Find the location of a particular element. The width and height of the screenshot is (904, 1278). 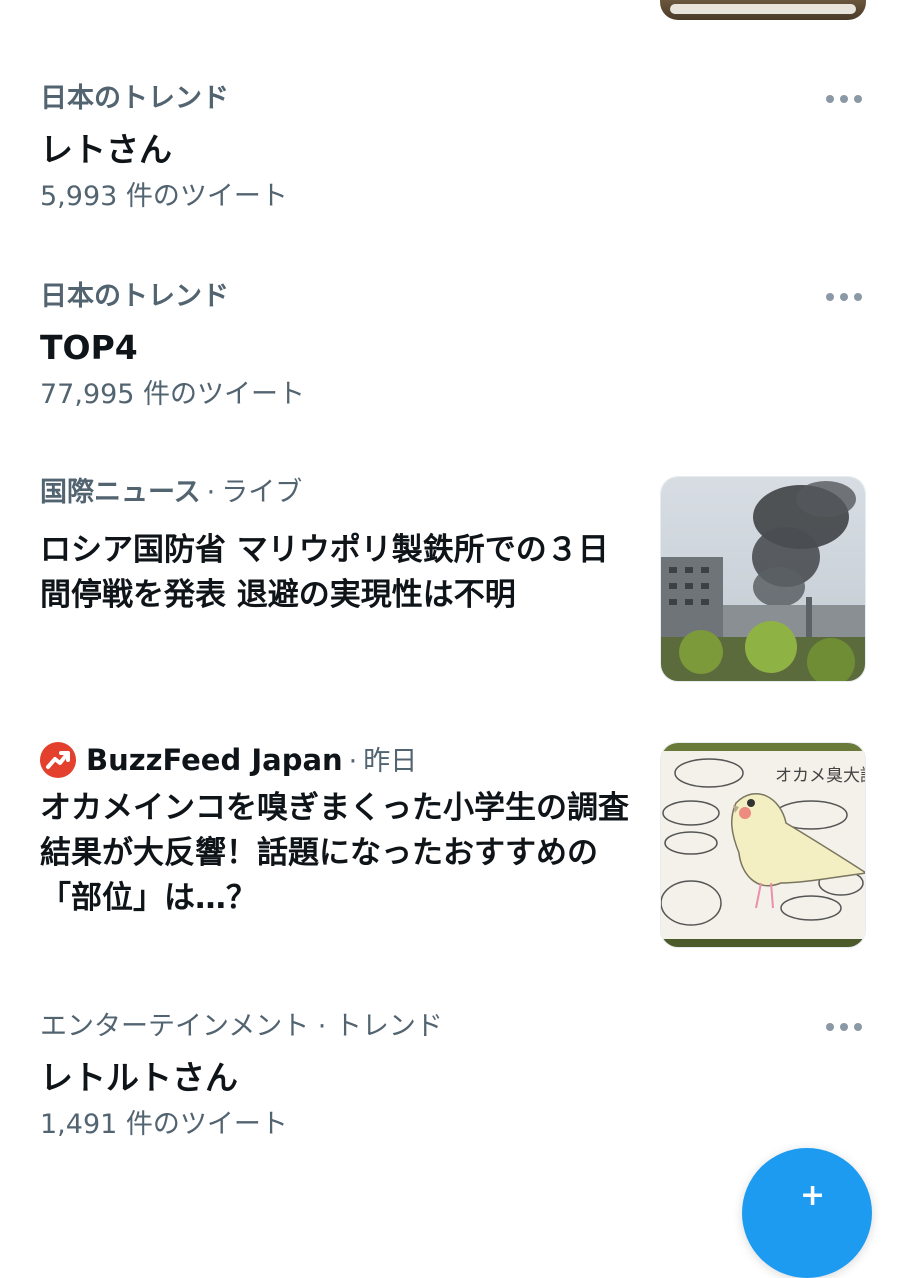

thumbnail-edge is located at coordinates (763, 9).